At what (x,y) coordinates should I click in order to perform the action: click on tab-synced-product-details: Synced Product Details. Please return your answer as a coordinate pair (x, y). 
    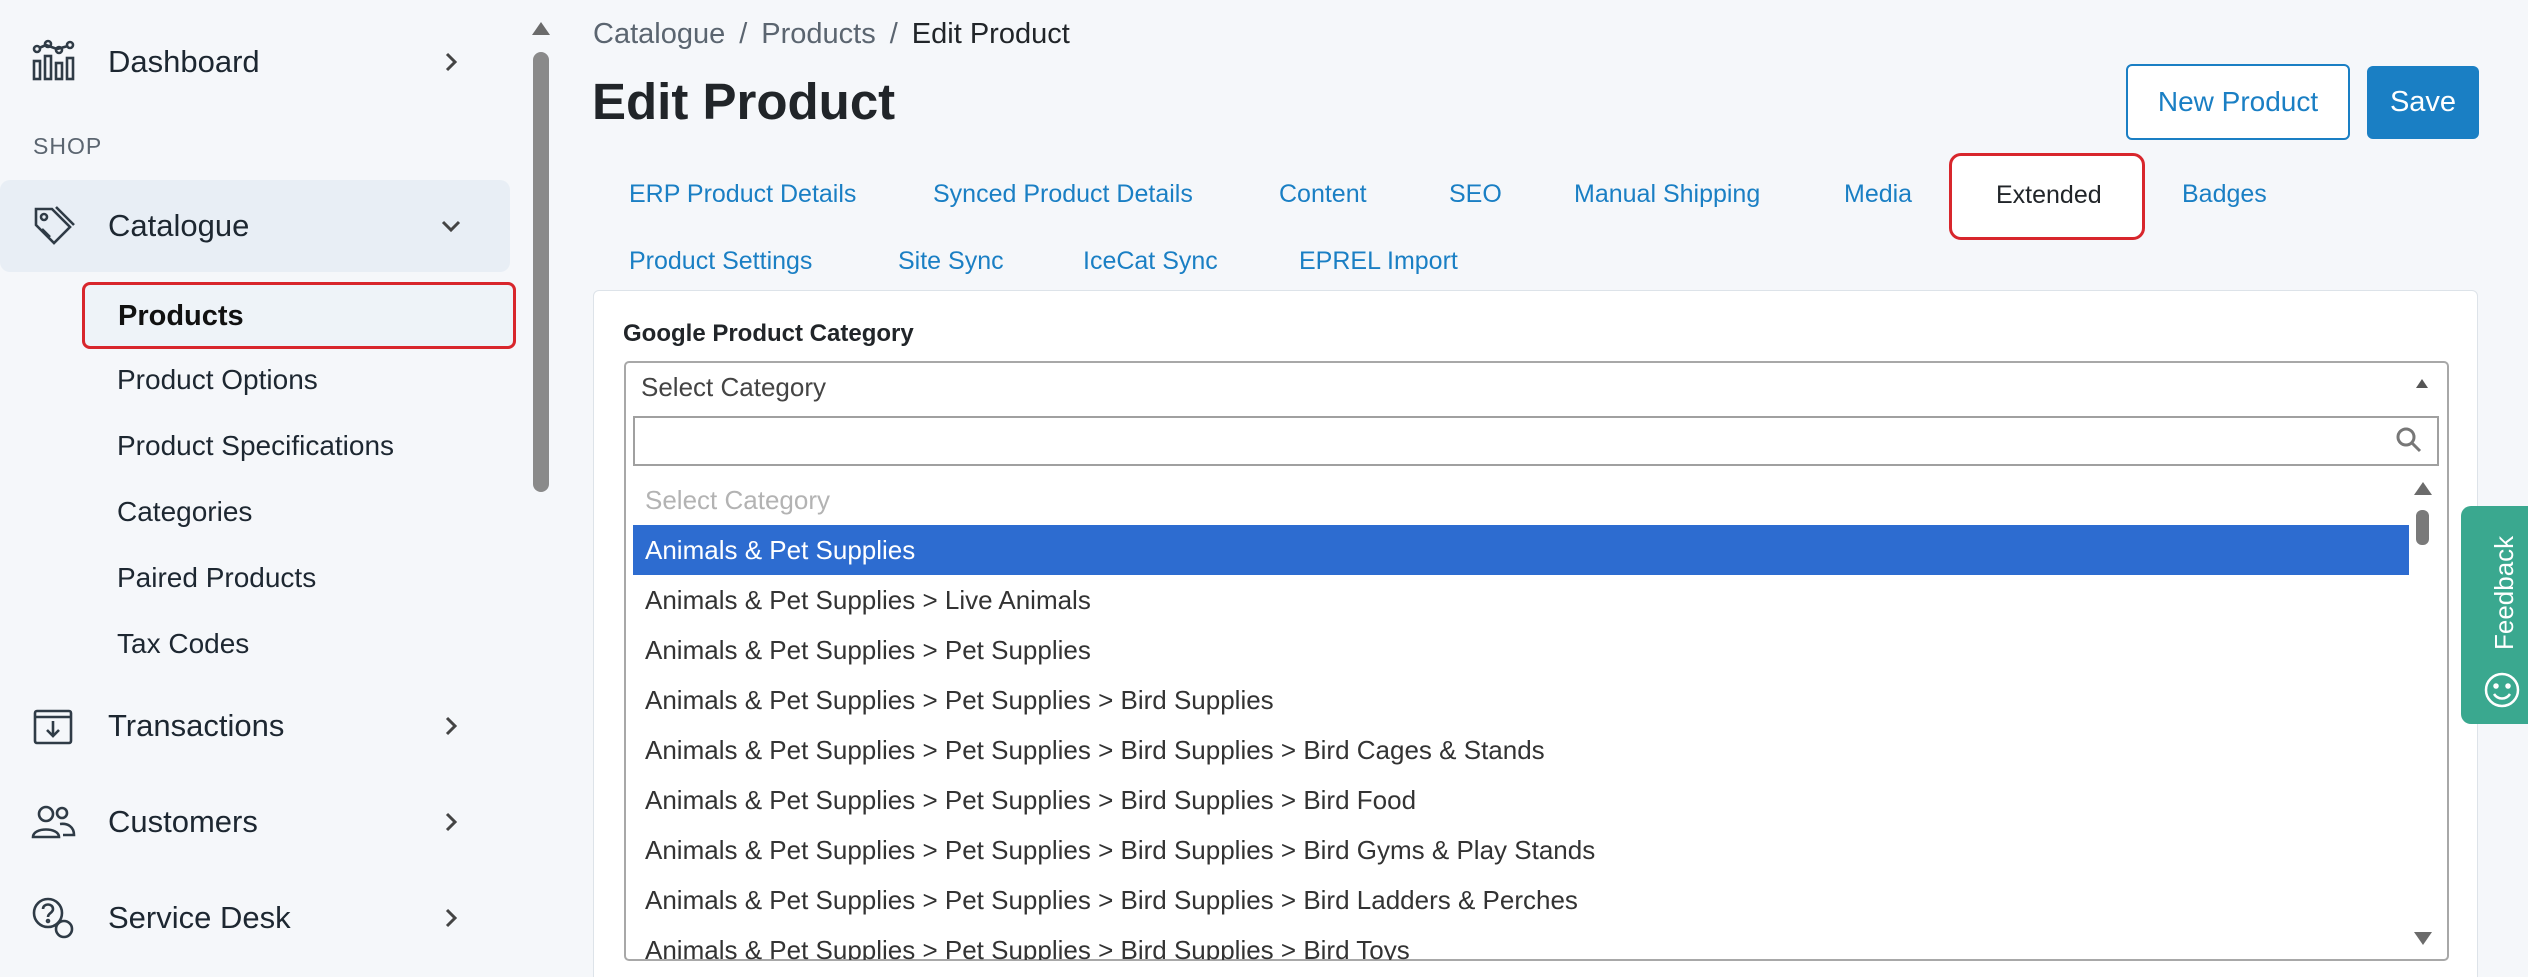
    Looking at the image, I should click on (1063, 194).